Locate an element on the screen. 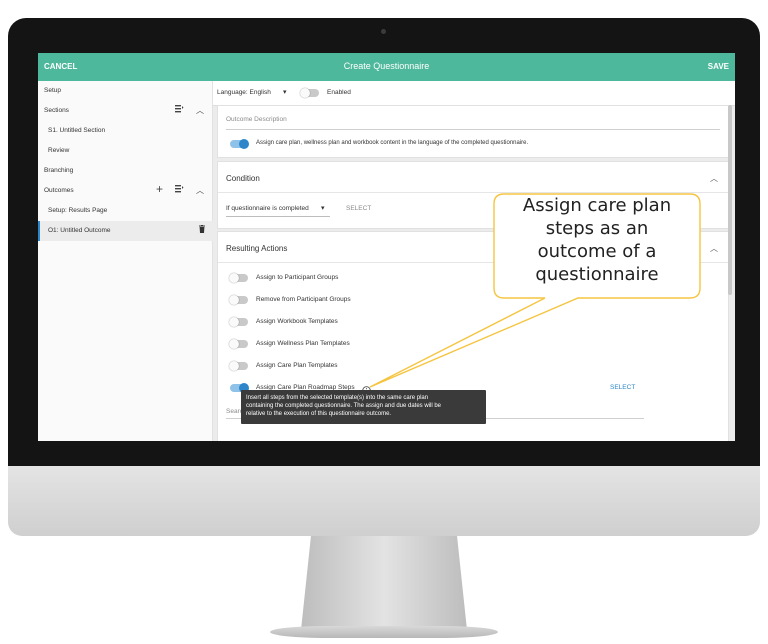 The image size is (768, 644). sidebar-item-label: Sections is located at coordinates (56, 110).